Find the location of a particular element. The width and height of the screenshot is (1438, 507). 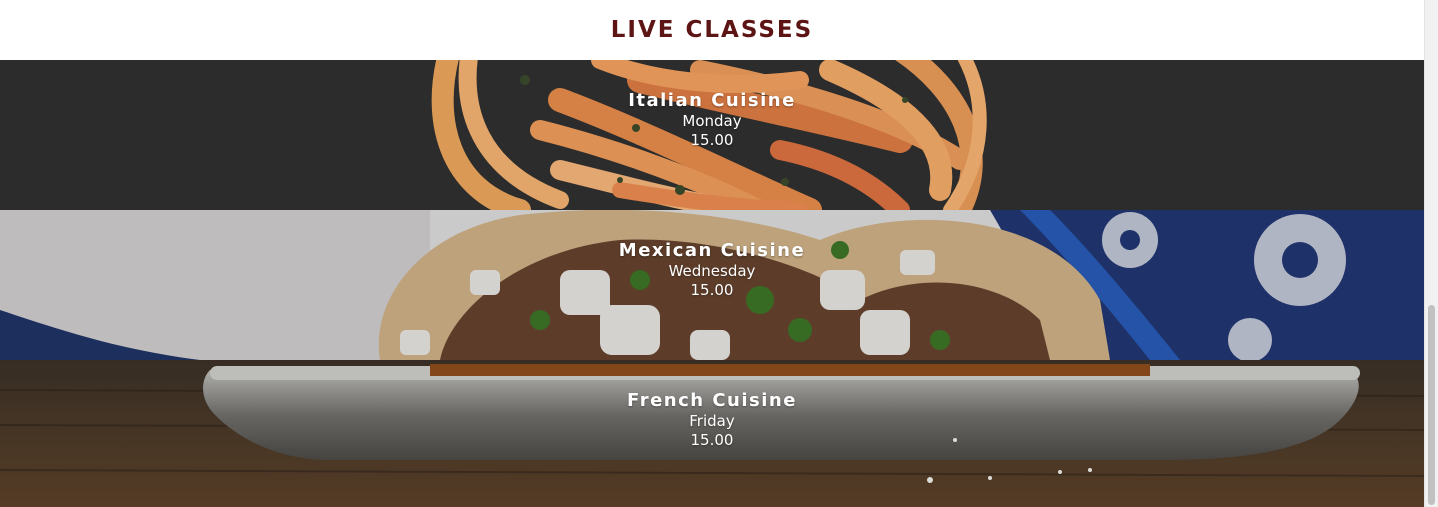

section-header: LIVE CLASSES is located at coordinates (712, 30).